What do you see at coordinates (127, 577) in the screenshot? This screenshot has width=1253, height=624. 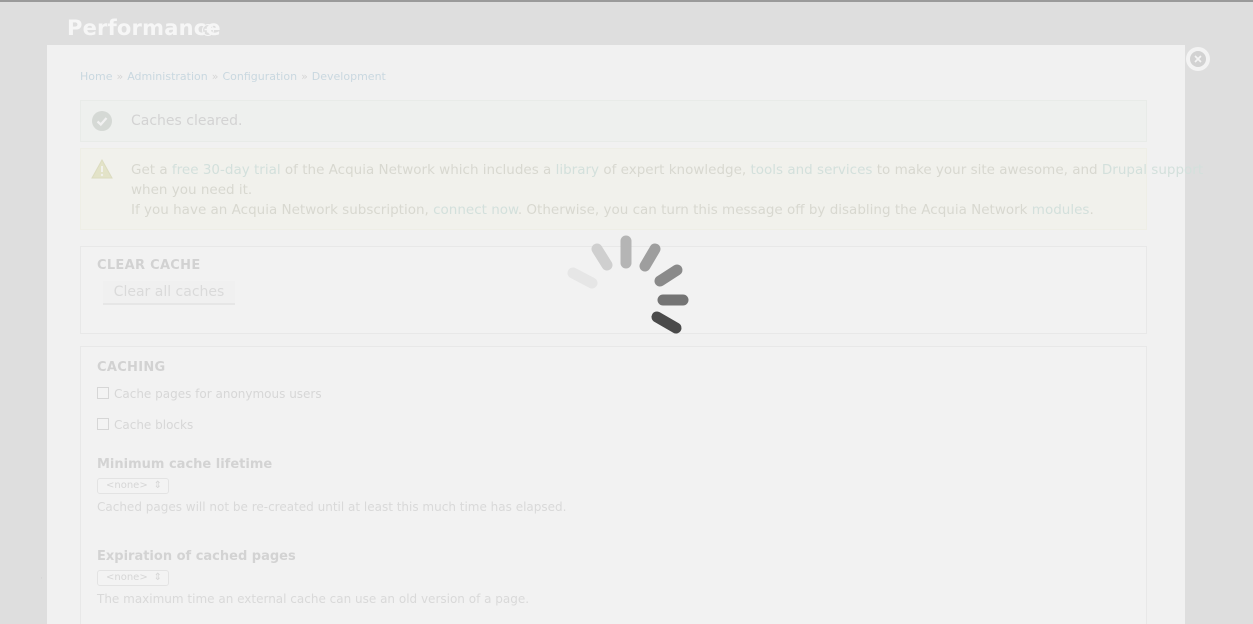 I see `expiration-value: <none>` at bounding box center [127, 577].